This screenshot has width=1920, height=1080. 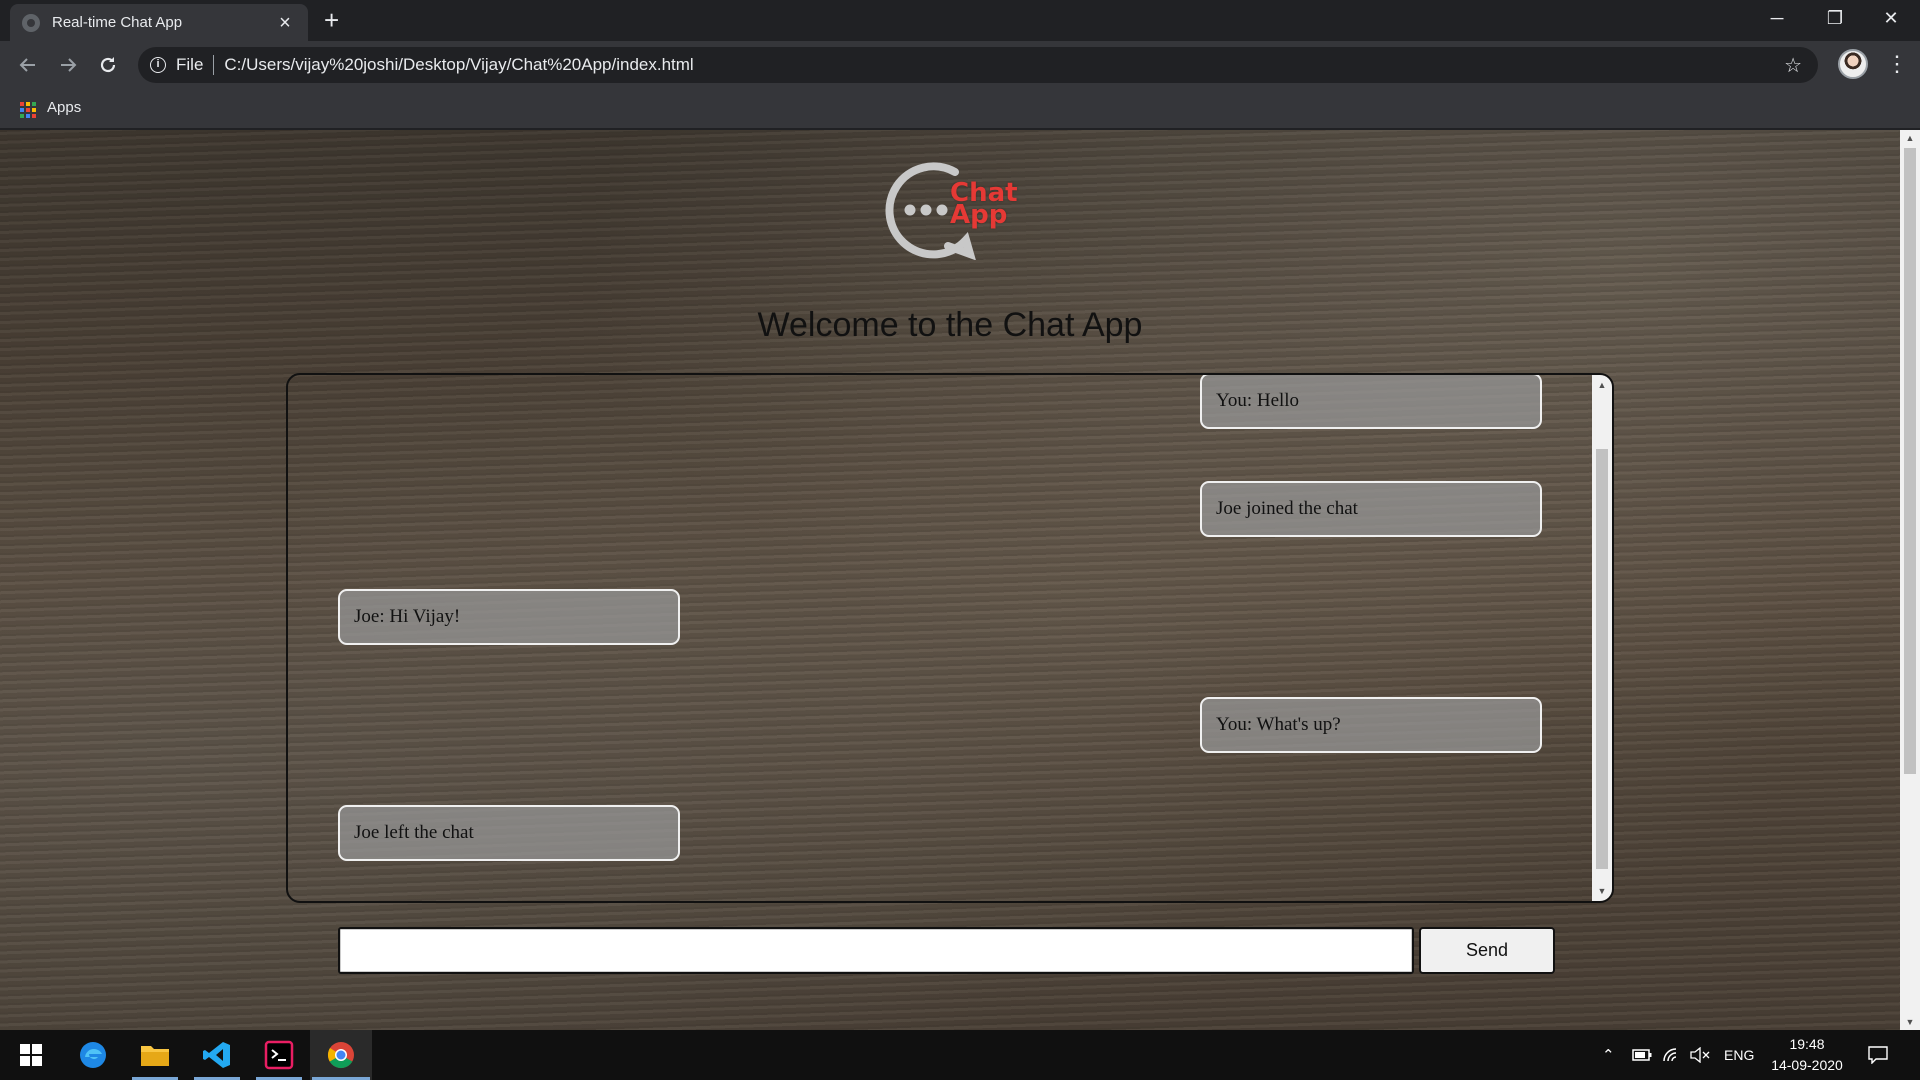 I want to click on language-indicator: ENG, so click(x=1739, y=1055).